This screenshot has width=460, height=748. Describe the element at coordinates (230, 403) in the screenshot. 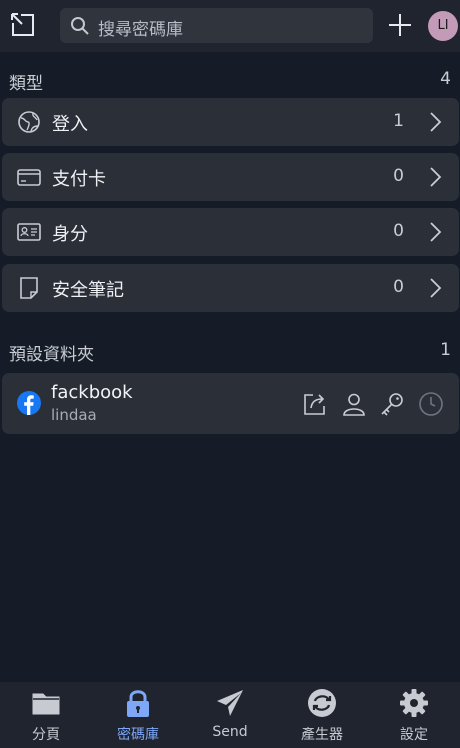

I see `vault-item: fackbook lindaa` at that location.